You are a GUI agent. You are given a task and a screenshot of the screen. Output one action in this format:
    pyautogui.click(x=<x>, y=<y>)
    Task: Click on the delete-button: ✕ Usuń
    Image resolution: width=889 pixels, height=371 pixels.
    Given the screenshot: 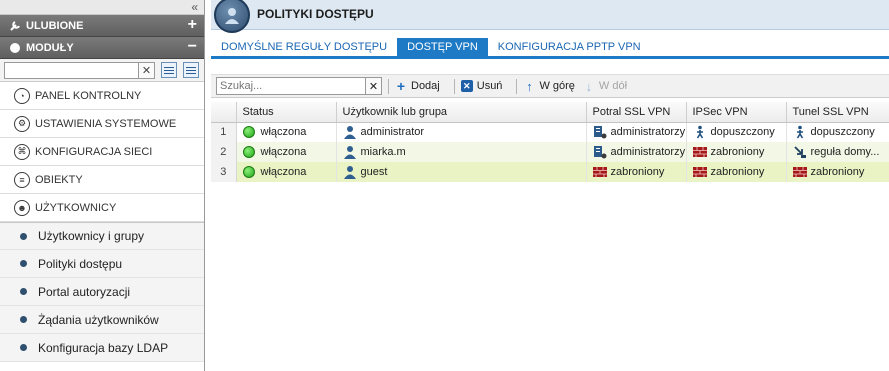 What is the action you would take?
    pyautogui.click(x=481, y=86)
    